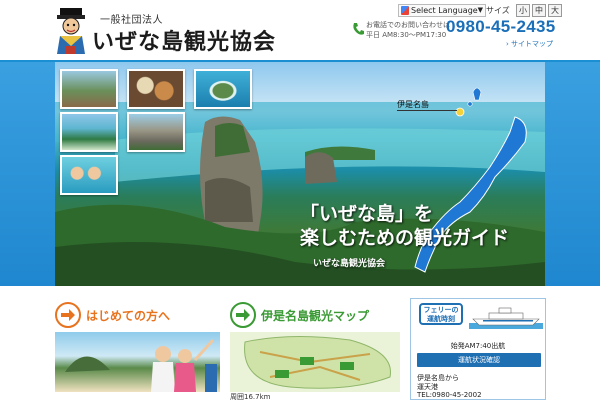 The image size is (600, 400). What do you see at coordinates (441, 310) in the screenshot?
I see `ferry-badge-line-1: フェリーの` at bounding box center [441, 310].